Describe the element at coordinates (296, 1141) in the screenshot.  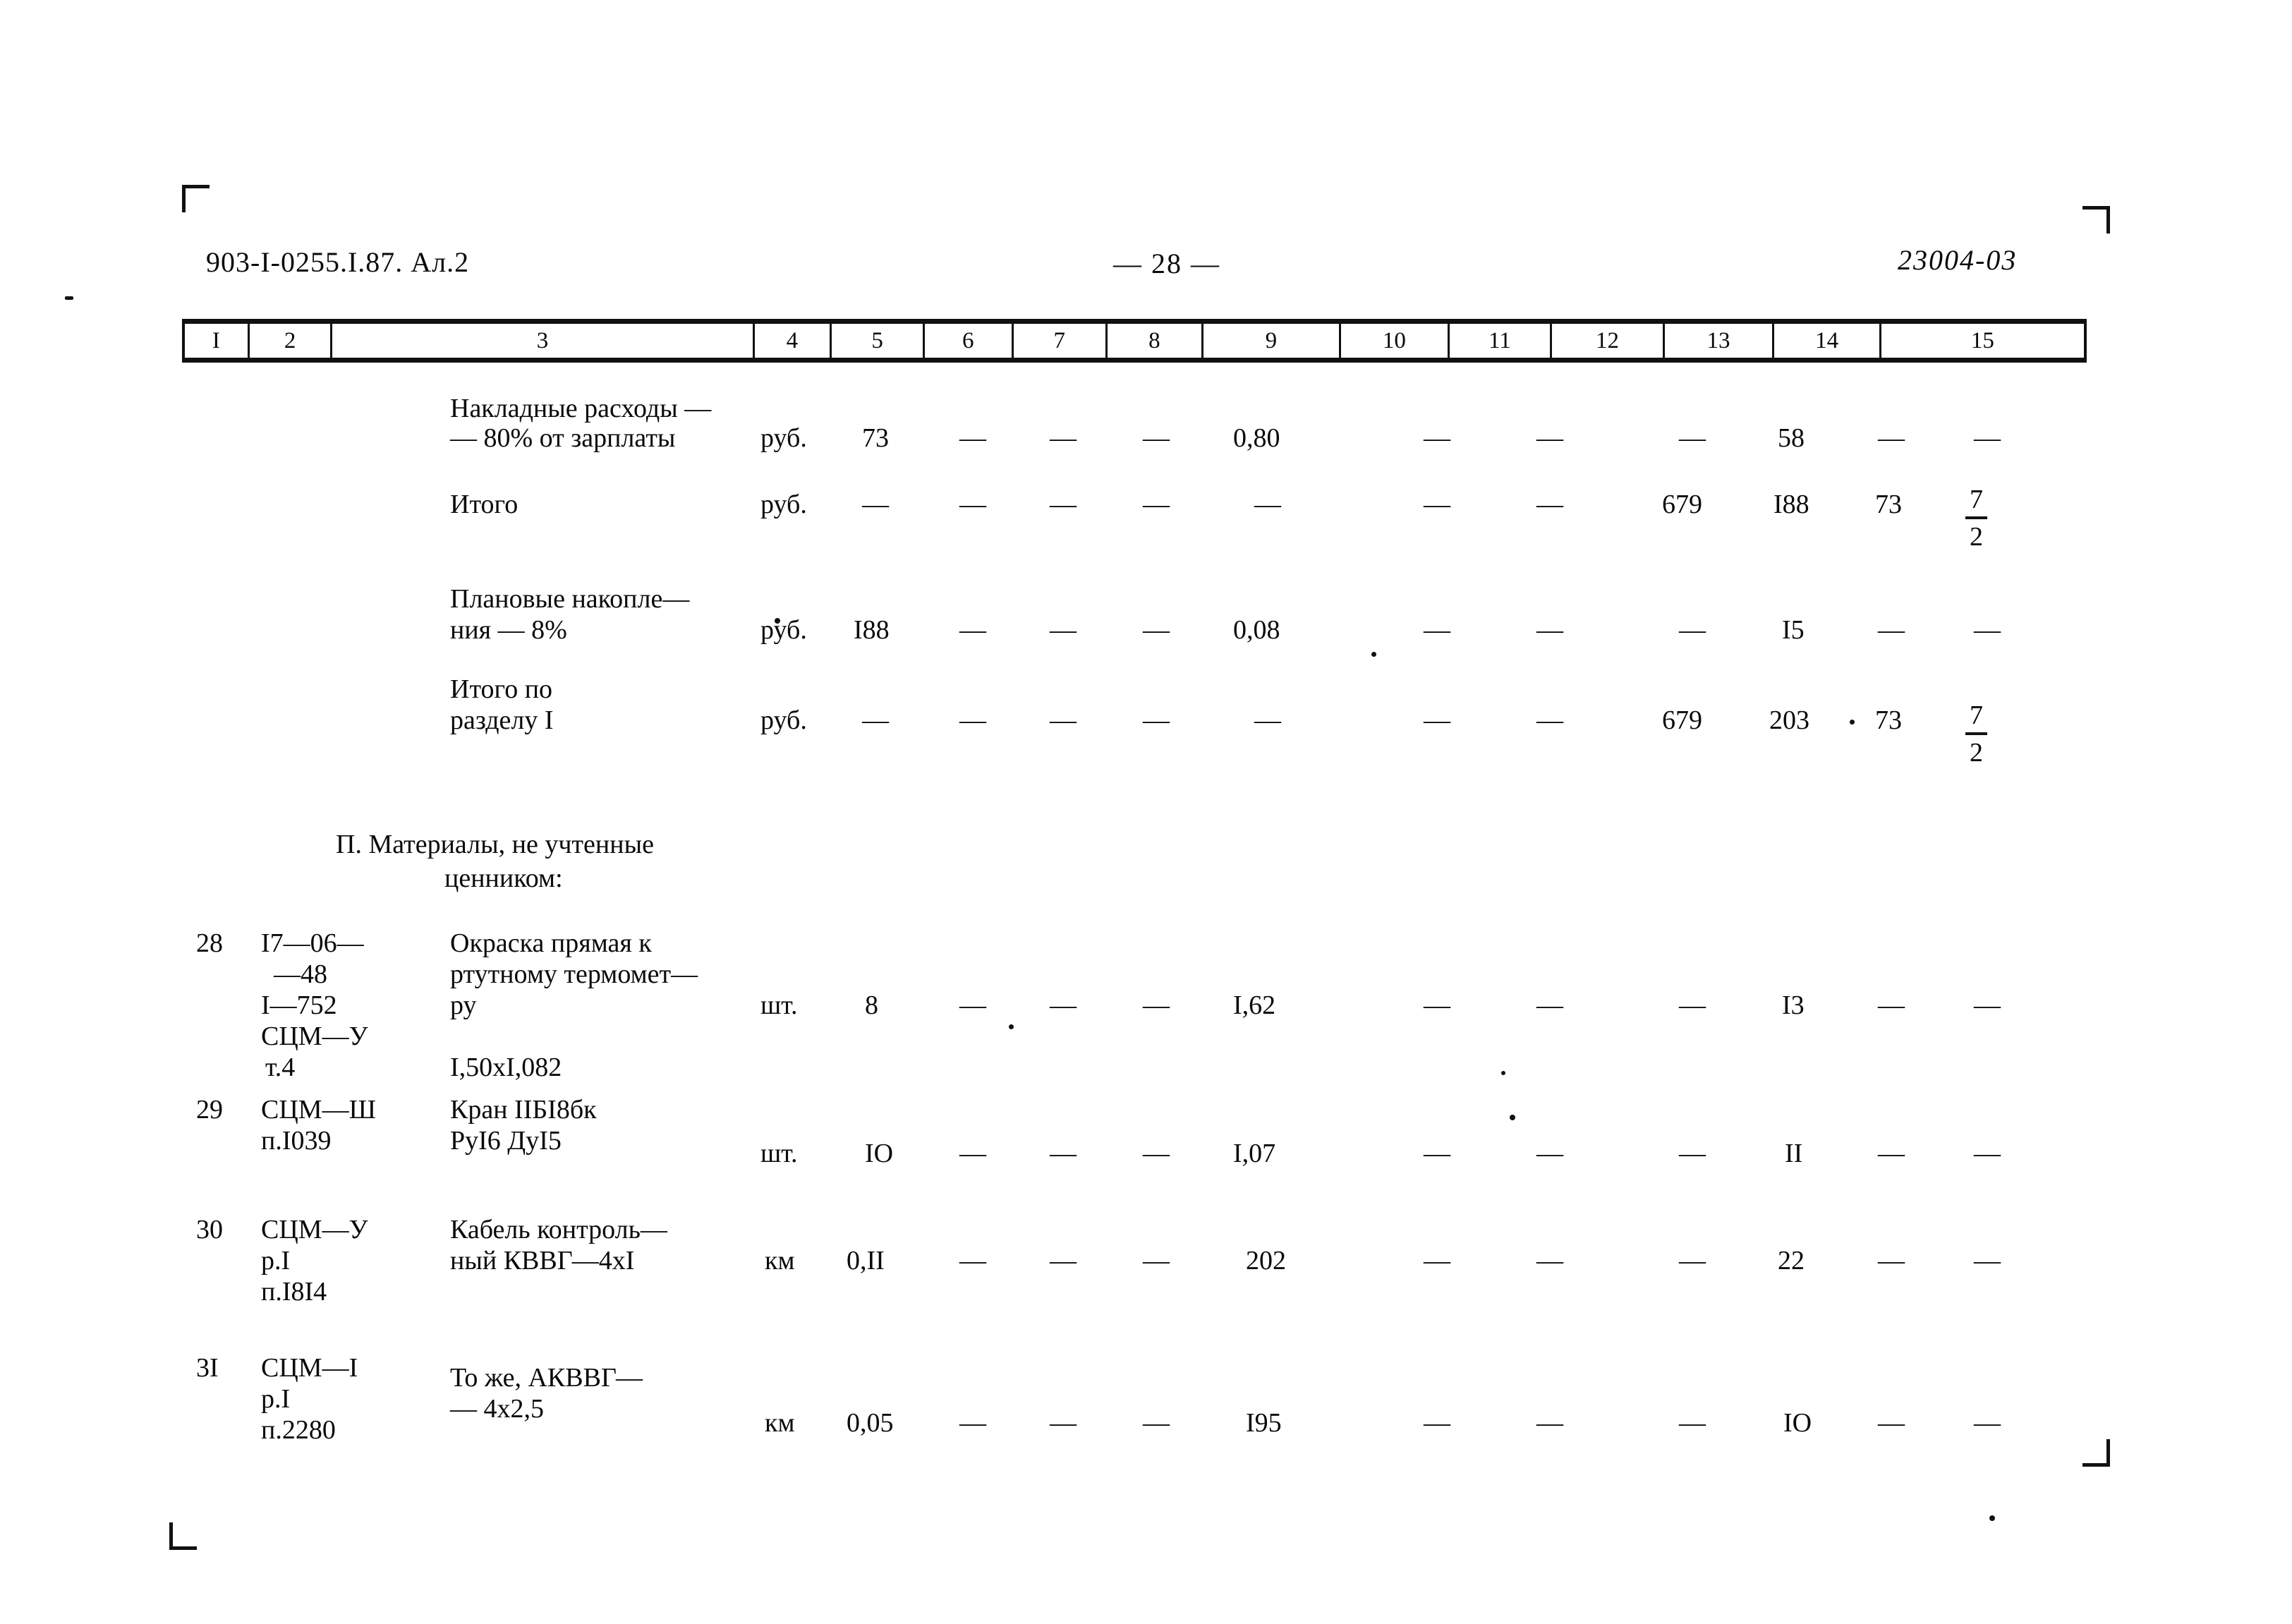
I see `row-code-line2: п.I039` at that location.